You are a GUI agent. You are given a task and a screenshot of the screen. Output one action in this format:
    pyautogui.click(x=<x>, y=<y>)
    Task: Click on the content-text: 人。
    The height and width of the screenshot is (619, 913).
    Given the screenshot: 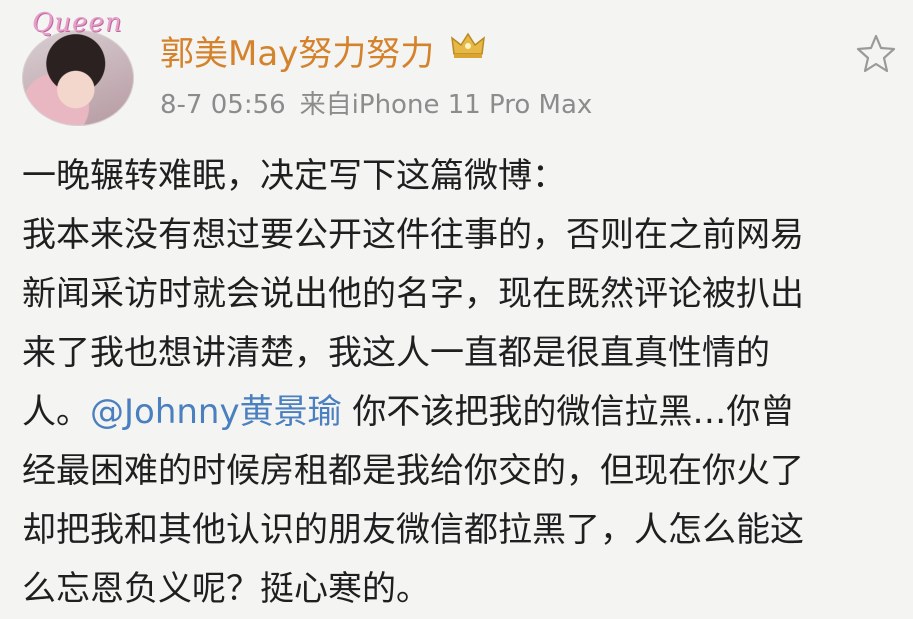 What is the action you would take?
    pyautogui.click(x=56, y=412)
    